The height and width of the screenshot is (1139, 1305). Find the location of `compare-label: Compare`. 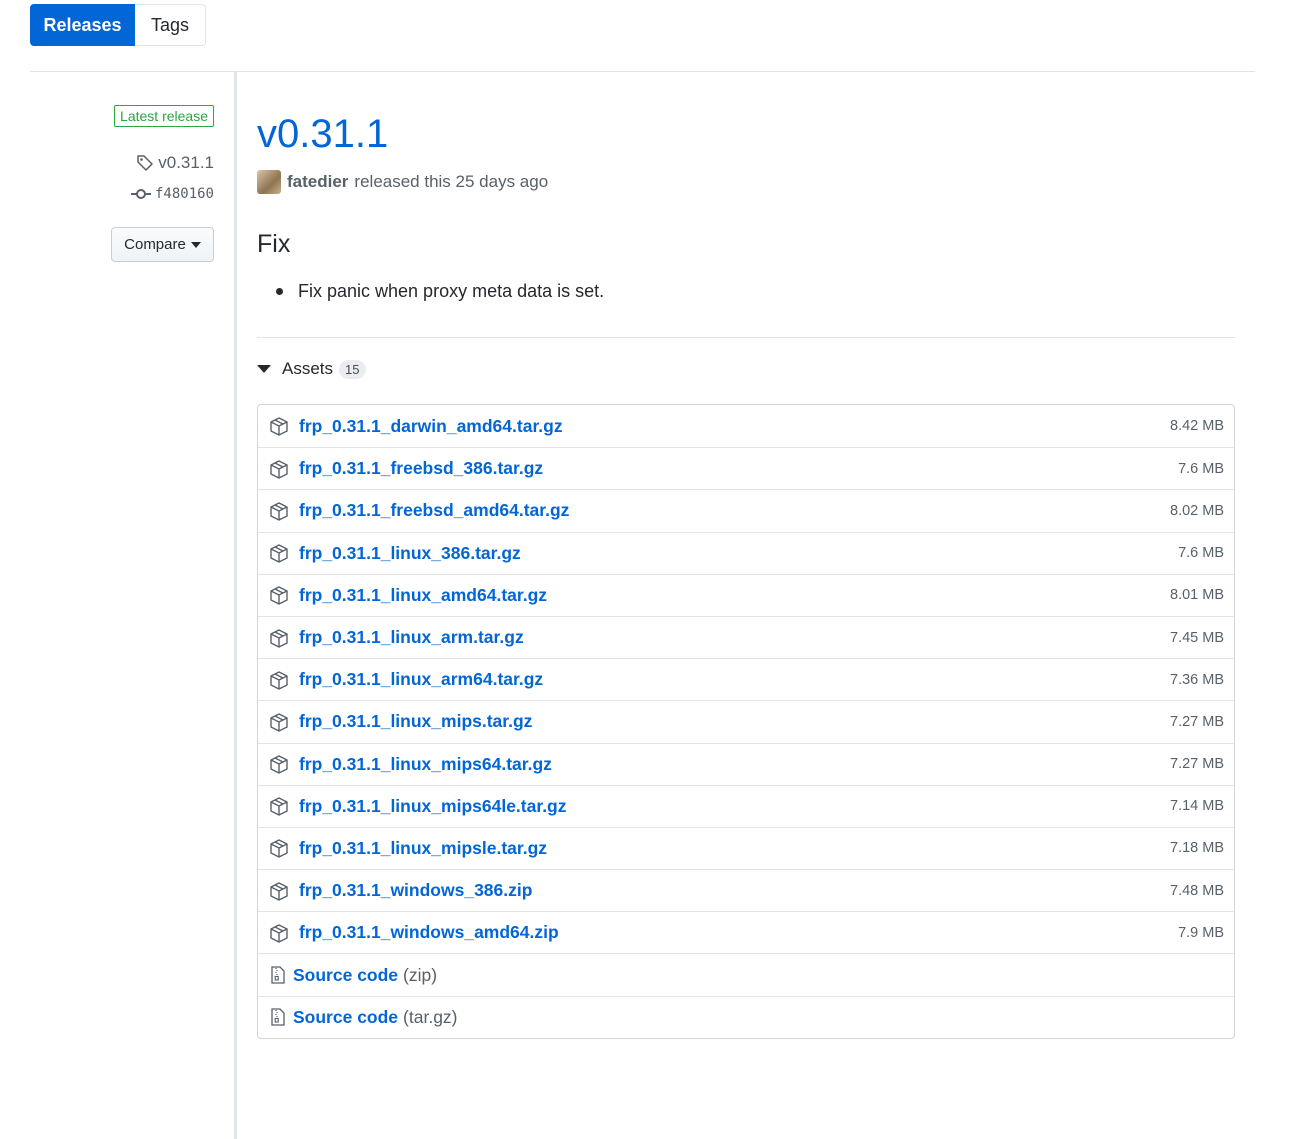

compare-label: Compare is located at coordinates (155, 244).